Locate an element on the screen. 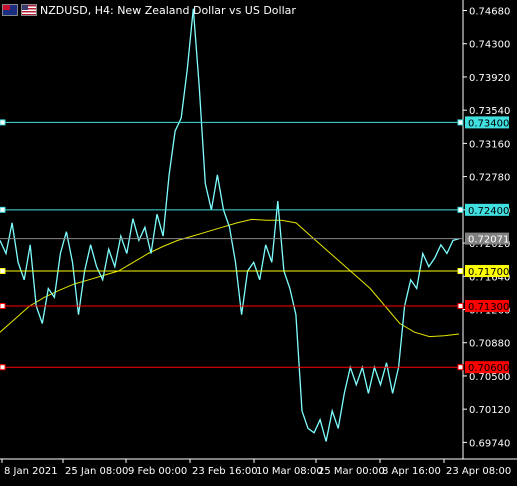  level-price-label: 0.71700 is located at coordinates (488, 272).